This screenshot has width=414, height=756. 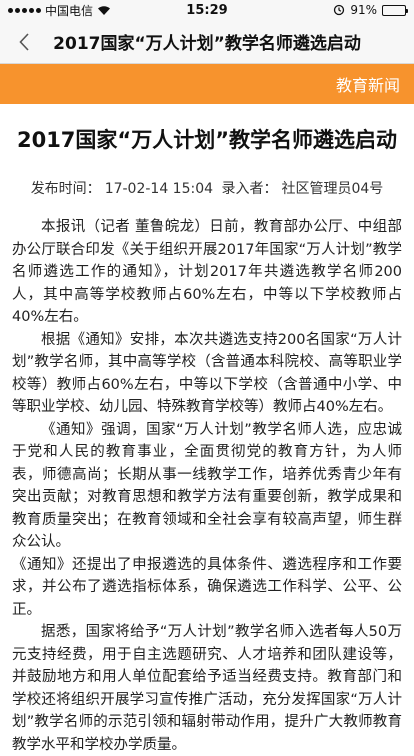 What do you see at coordinates (207, 84) in the screenshot?
I see `section-banner: 教育新闻` at bounding box center [207, 84].